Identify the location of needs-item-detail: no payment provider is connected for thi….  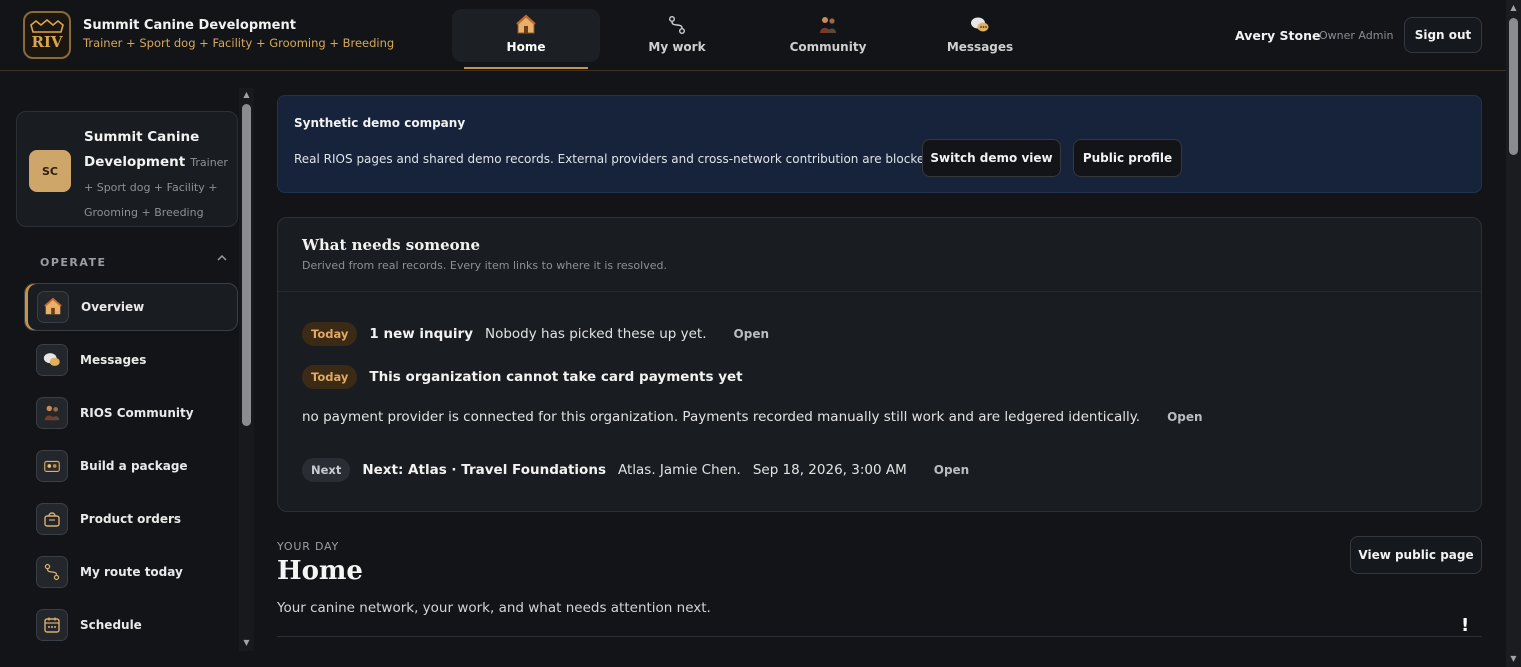
(752, 417).